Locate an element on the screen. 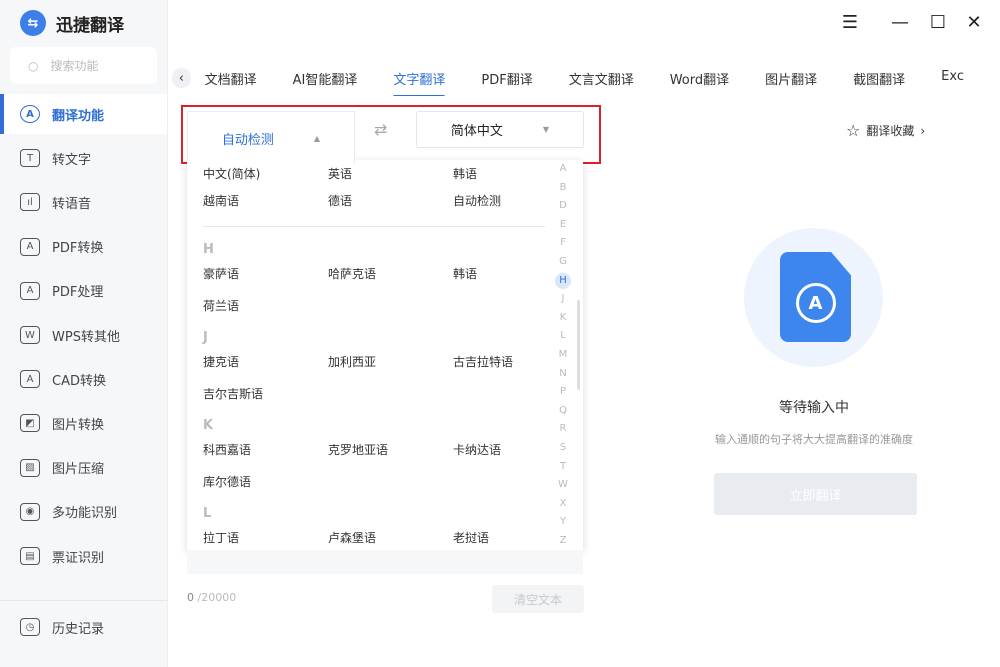 This screenshot has height=667, width=1000. app-title: 迅捷翻译 is located at coordinates (90, 25).